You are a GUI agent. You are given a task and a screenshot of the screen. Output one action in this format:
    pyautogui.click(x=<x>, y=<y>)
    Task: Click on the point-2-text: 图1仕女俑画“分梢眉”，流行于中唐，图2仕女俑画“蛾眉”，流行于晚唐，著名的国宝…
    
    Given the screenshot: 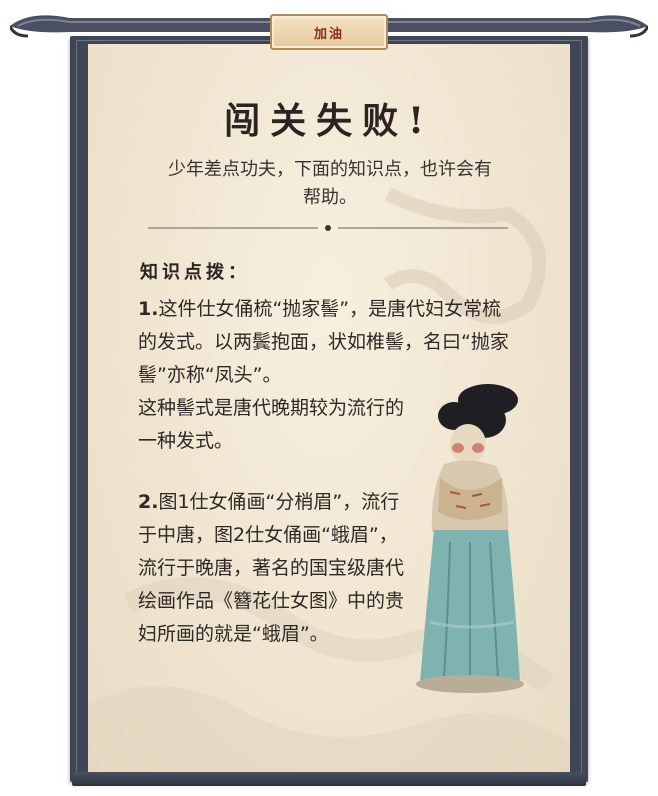 What is the action you would take?
    pyautogui.click(x=271, y=568)
    